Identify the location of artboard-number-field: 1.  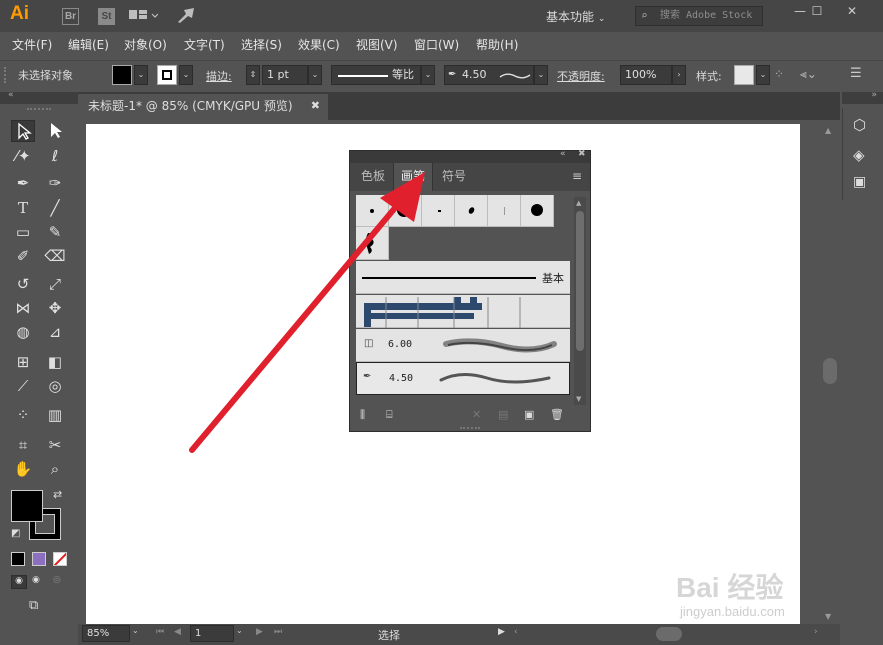
(212, 633).